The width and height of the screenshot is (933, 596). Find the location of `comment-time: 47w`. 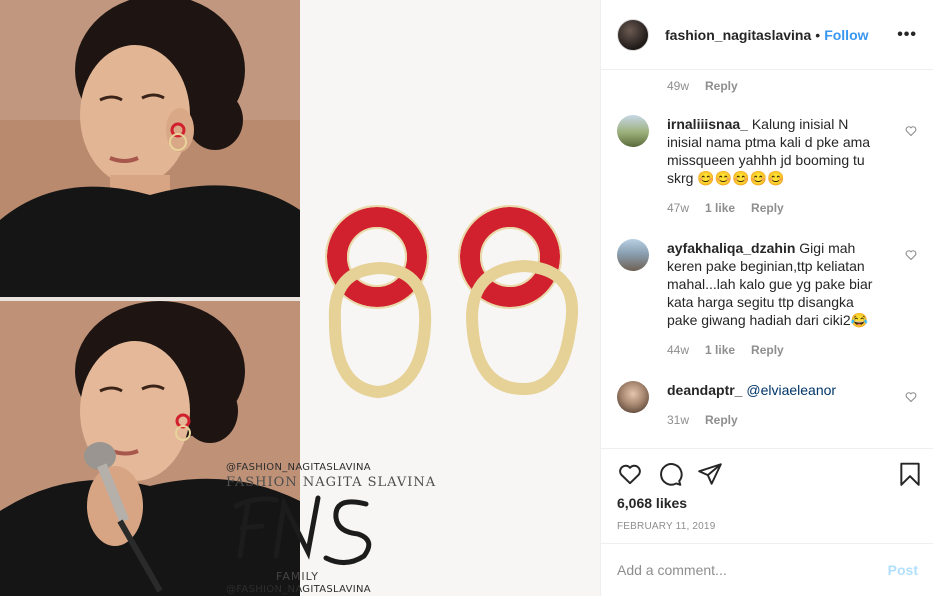

comment-time: 47w is located at coordinates (678, 208).